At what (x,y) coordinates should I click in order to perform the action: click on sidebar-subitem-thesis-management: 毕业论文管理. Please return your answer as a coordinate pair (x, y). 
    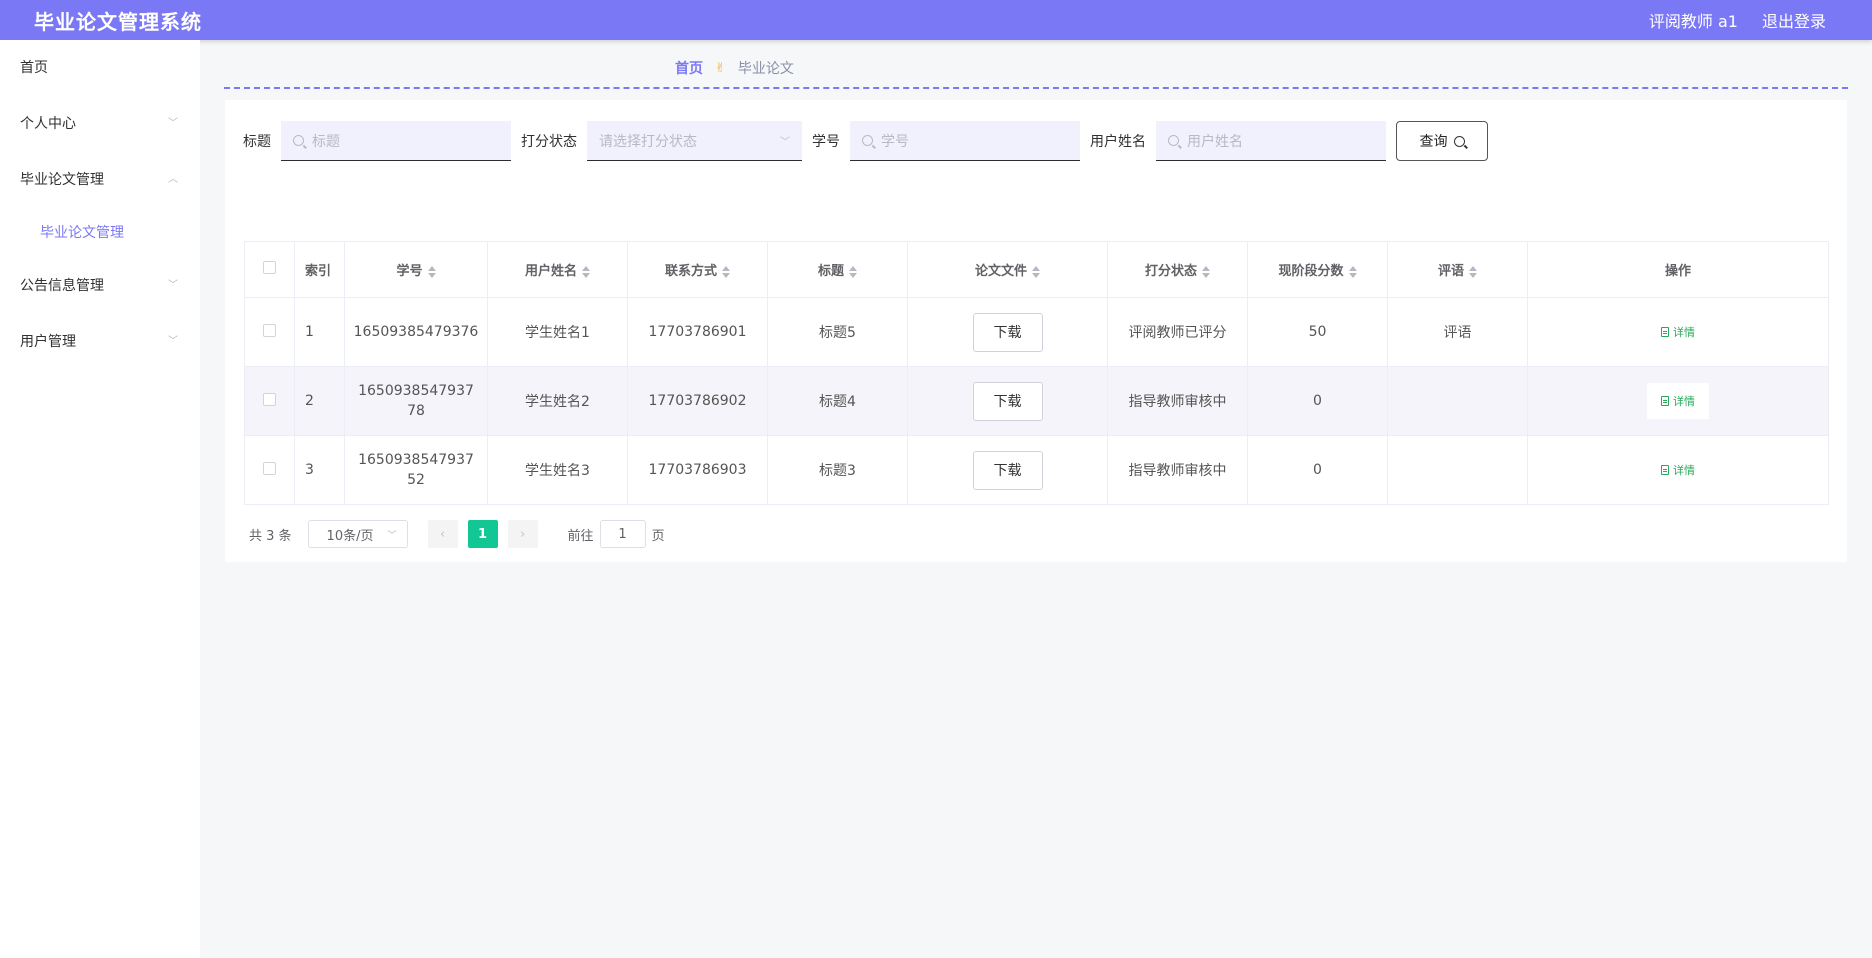
    Looking at the image, I should click on (100, 233).